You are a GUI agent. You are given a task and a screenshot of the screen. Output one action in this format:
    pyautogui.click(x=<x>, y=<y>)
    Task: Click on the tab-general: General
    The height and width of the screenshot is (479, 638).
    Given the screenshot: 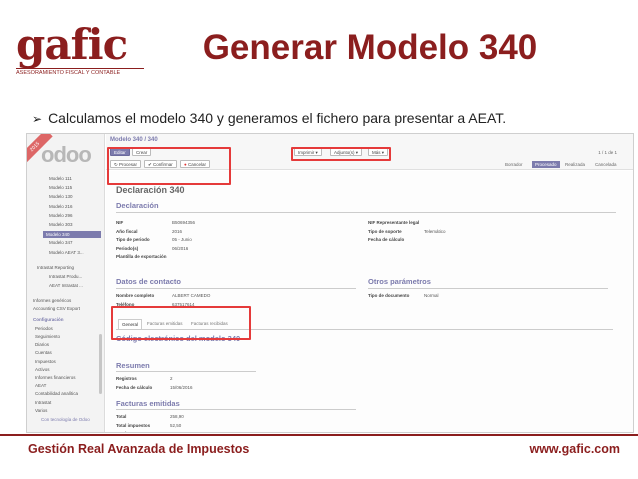 What is the action you would take?
    pyautogui.click(x=130, y=324)
    